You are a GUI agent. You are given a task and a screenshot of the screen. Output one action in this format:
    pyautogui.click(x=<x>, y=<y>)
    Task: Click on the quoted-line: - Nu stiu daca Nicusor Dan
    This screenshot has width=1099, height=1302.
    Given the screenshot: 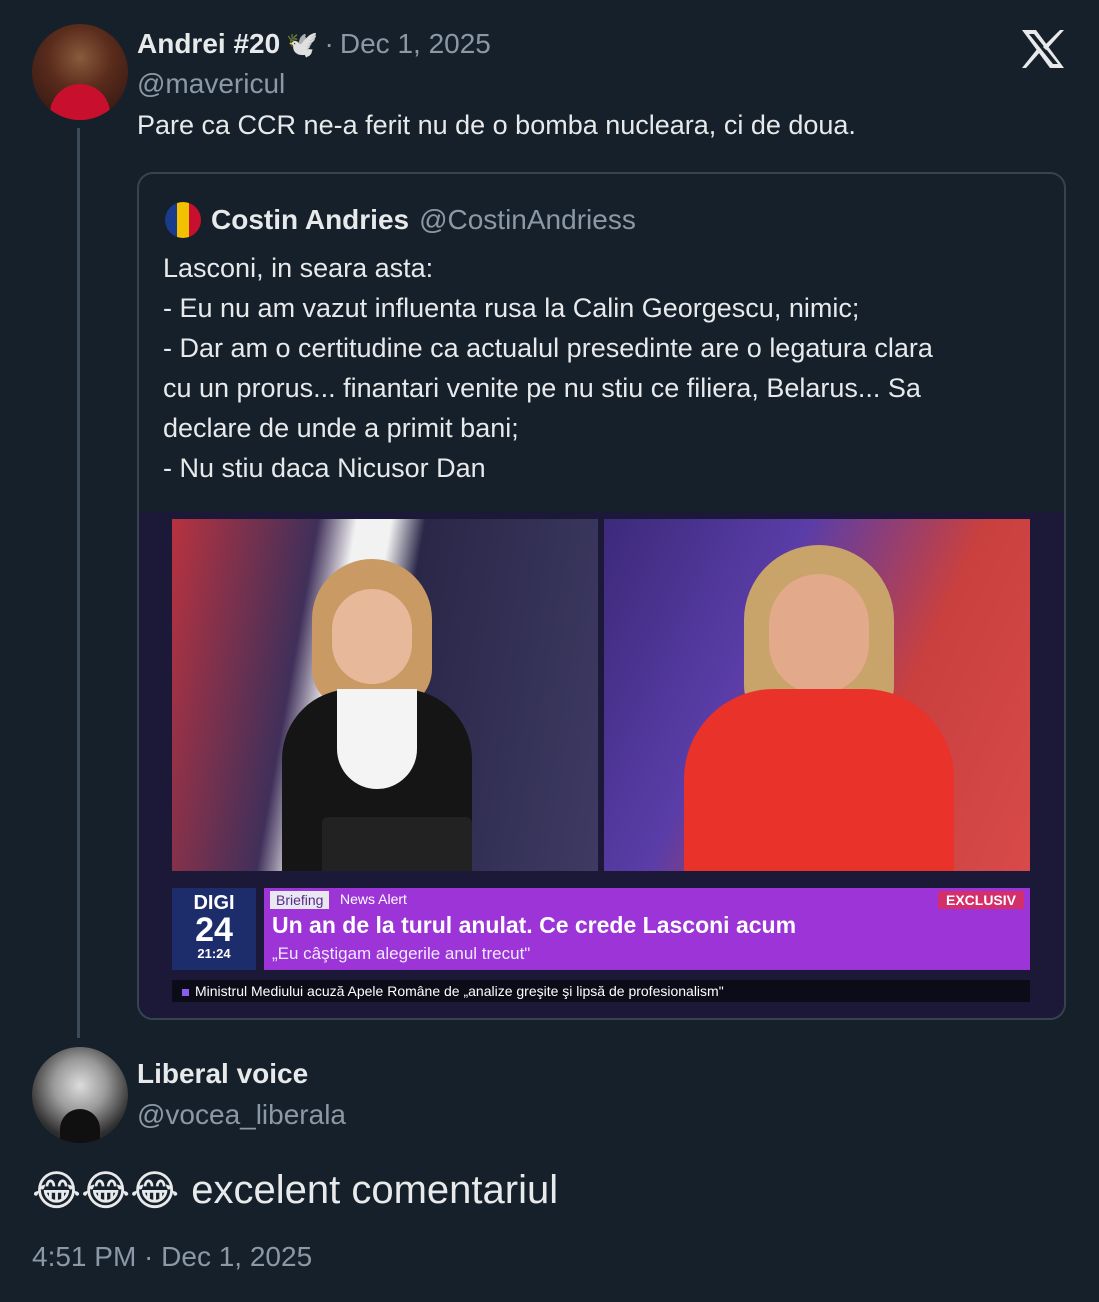 What is the action you would take?
    pyautogui.click(x=324, y=468)
    